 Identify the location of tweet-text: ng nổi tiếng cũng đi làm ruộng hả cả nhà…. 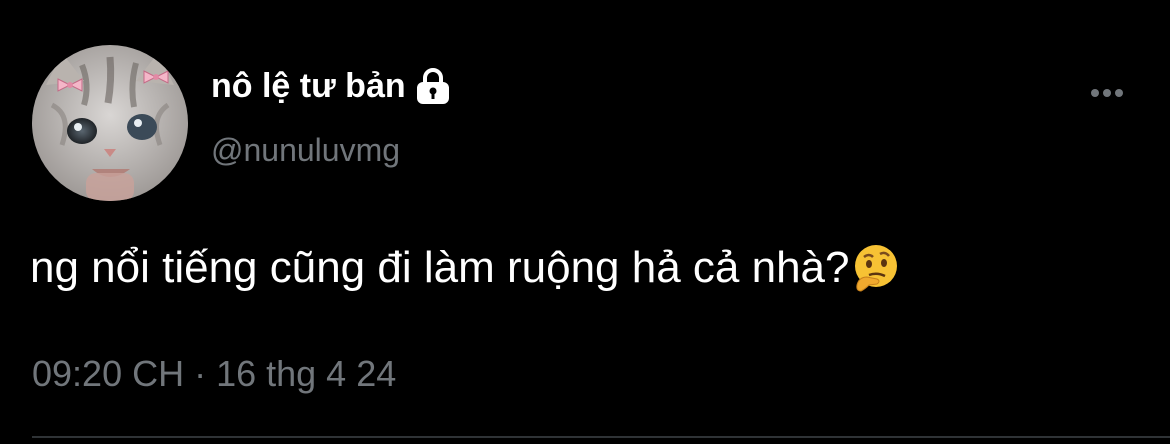
(440, 267).